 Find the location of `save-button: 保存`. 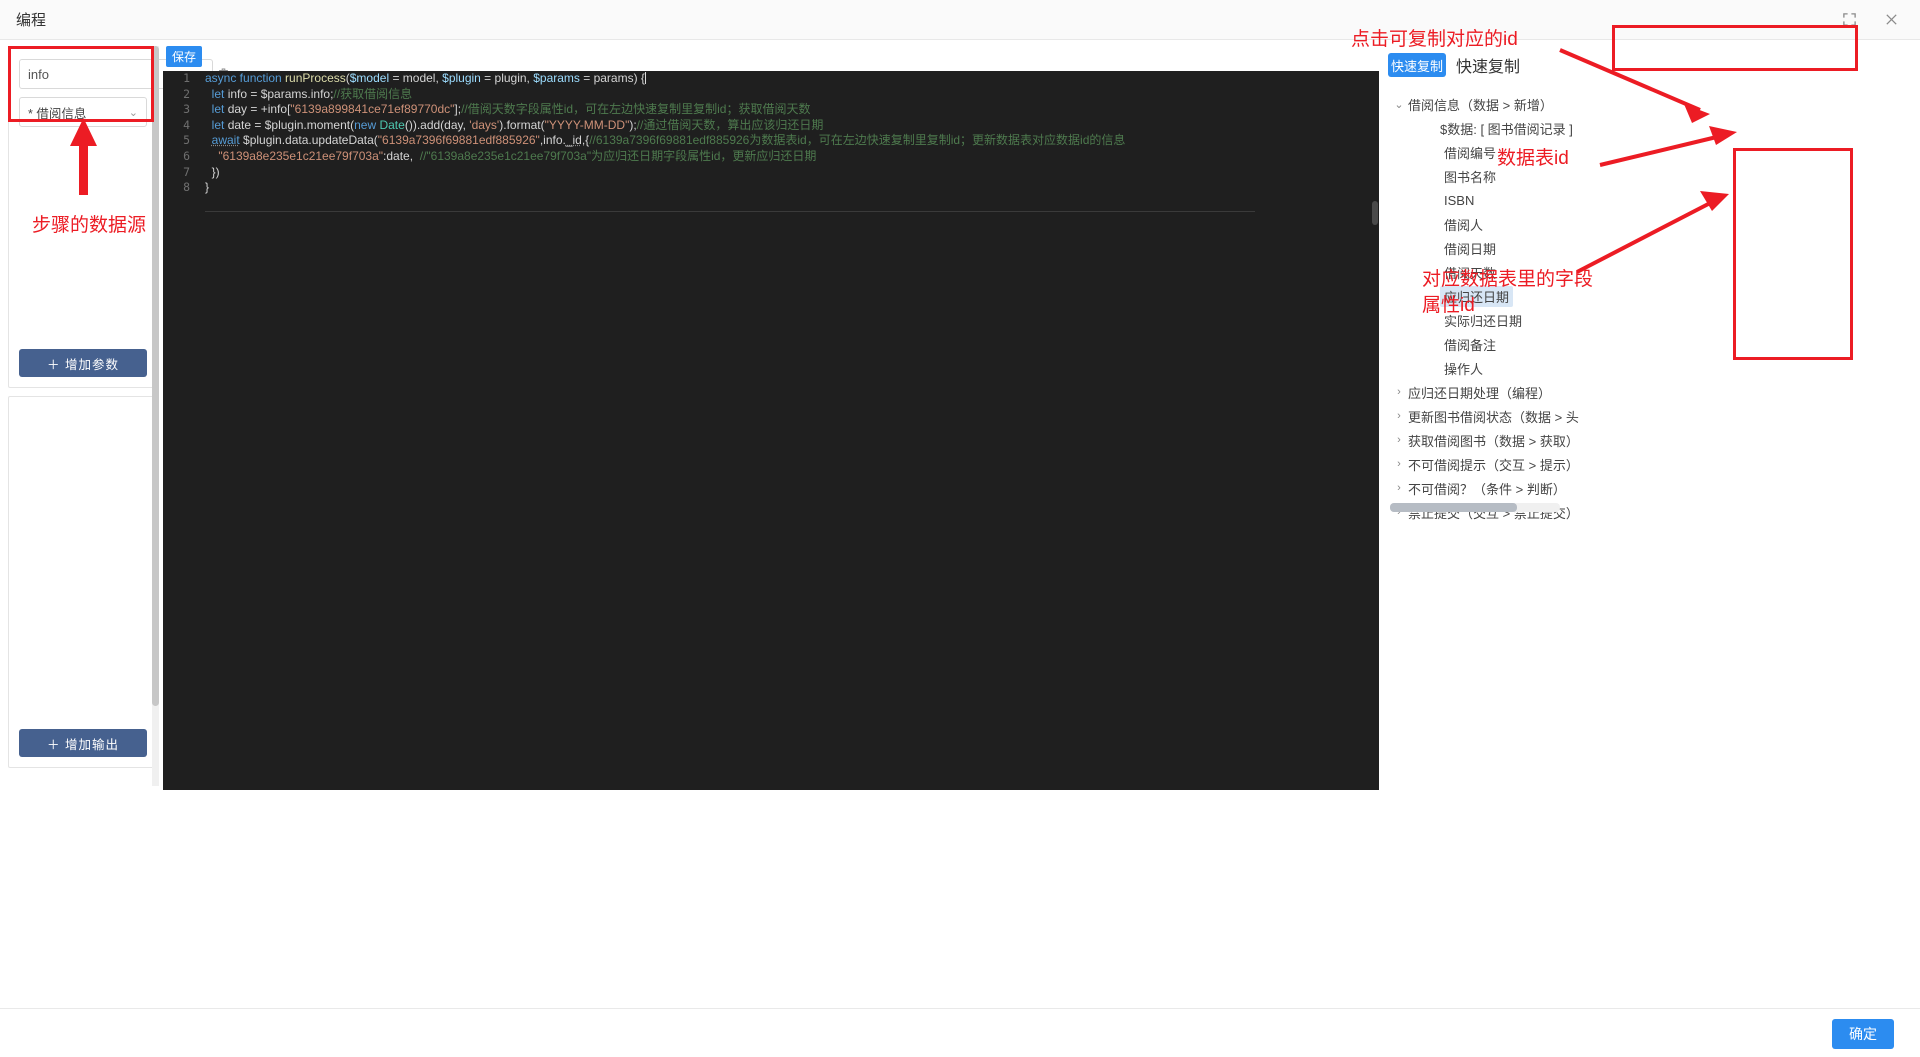

save-button: 保存 is located at coordinates (184, 56).